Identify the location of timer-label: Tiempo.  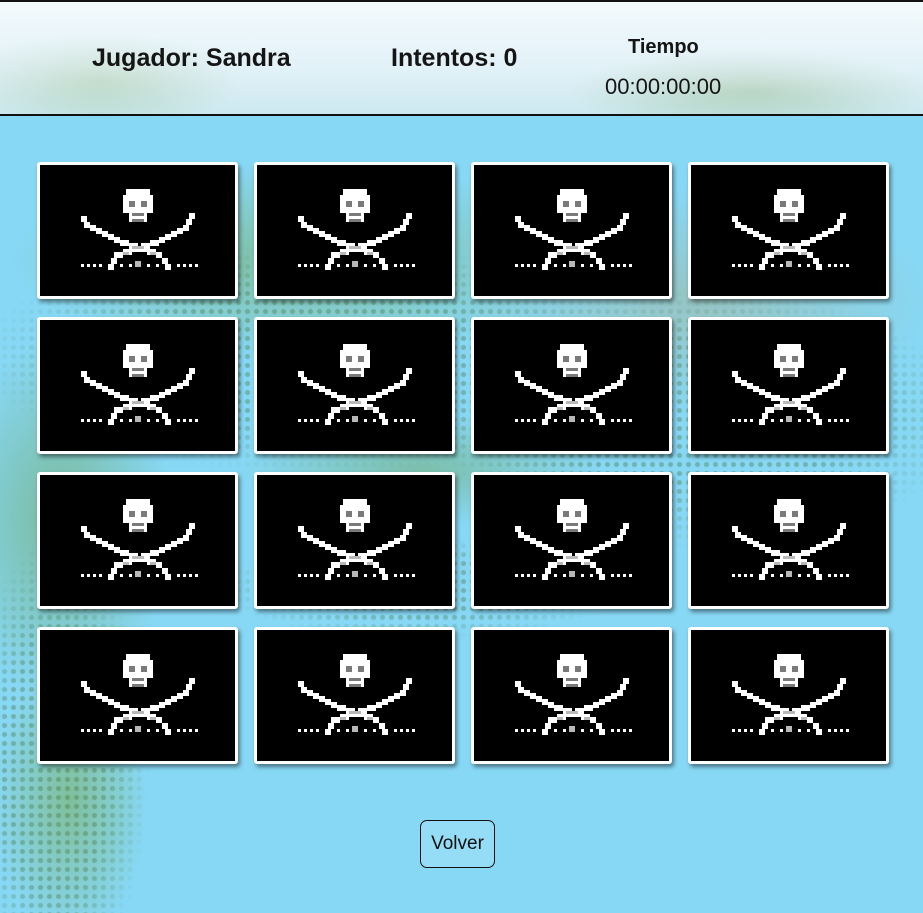
(663, 47).